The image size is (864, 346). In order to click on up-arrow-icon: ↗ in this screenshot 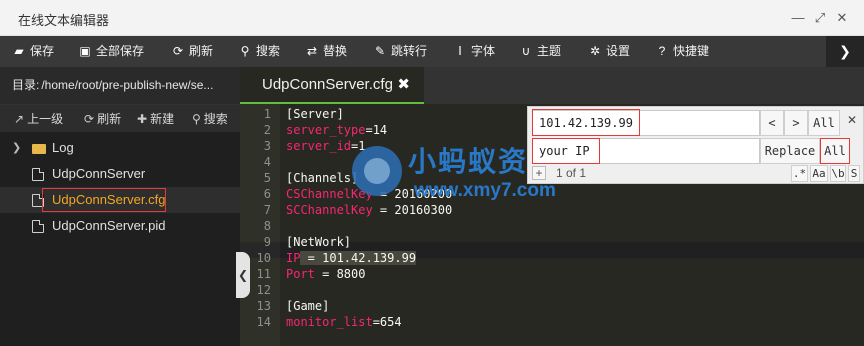, I will do `click(19, 119)`.